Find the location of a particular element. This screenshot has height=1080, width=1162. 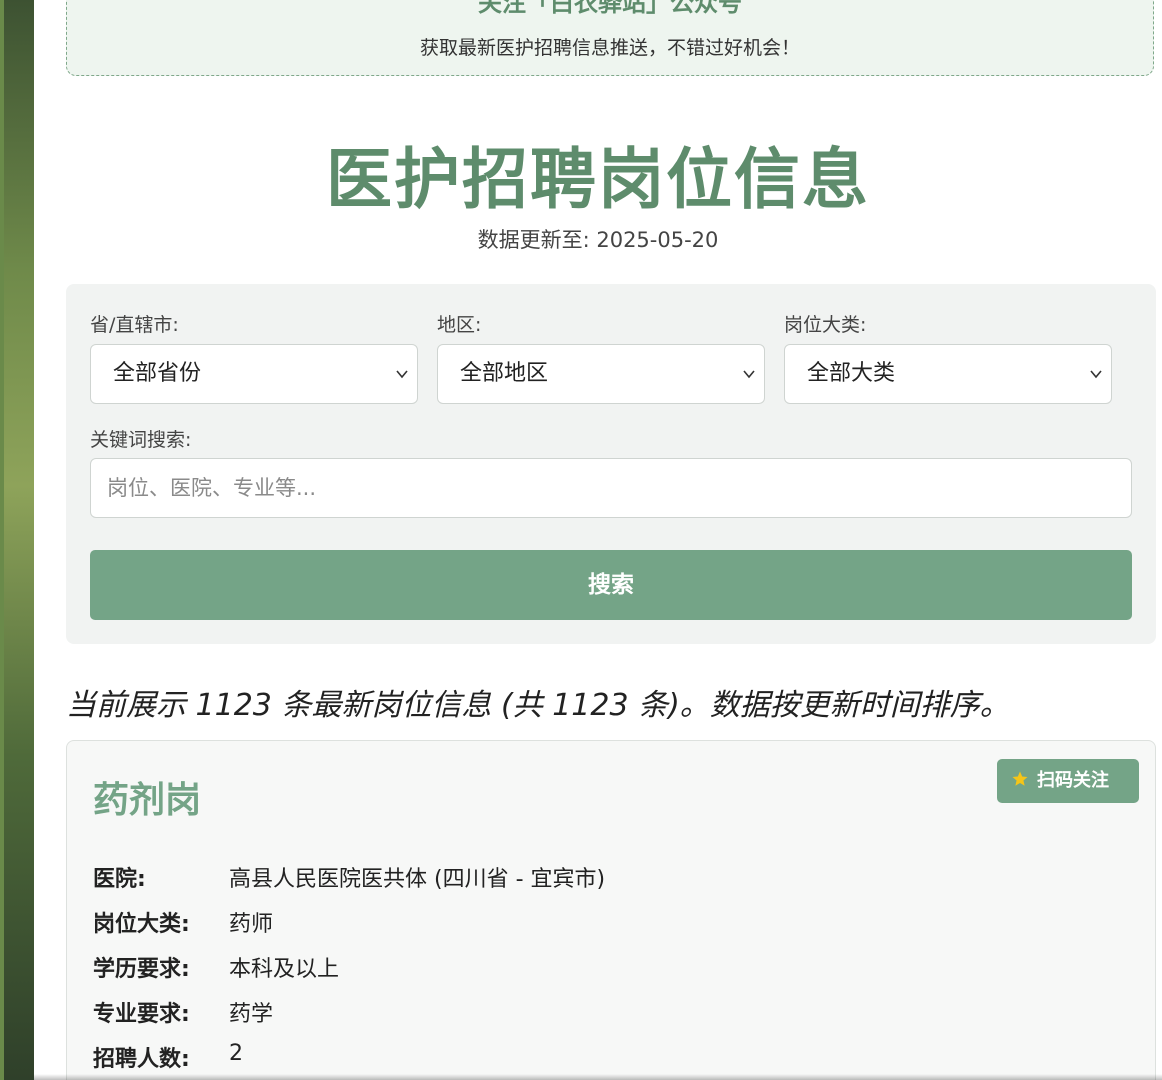

province-select-value: 全部省份 is located at coordinates (157, 373).